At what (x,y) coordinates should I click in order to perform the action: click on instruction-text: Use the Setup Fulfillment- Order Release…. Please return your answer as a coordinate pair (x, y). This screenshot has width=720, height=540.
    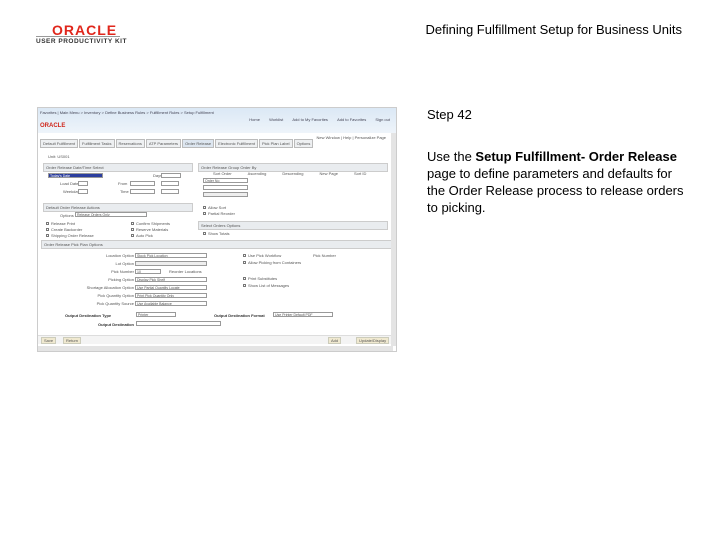
    Looking at the image, I should click on (557, 182).